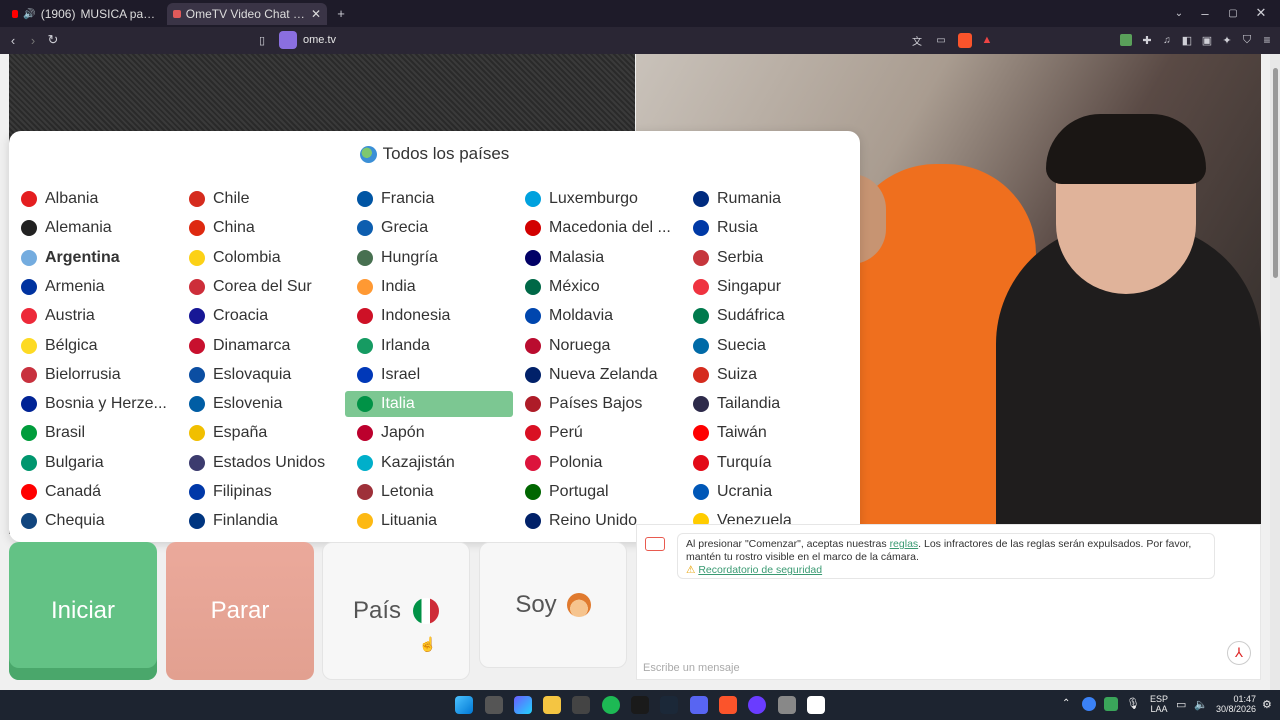 This screenshot has height=720, width=1280. I want to click on bookmark-icon: ▯, so click(262, 40).